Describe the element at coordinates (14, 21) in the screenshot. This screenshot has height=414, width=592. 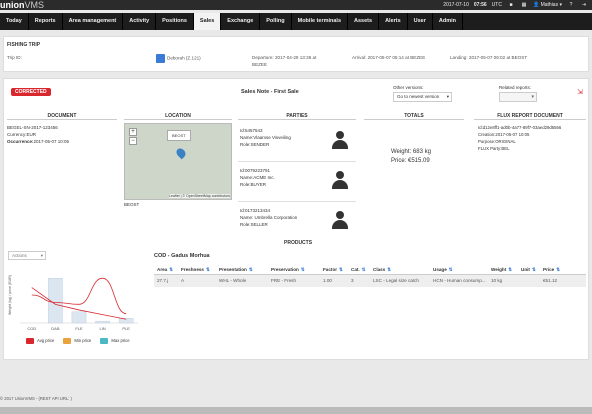
I see `nav-item-today: Today` at that location.